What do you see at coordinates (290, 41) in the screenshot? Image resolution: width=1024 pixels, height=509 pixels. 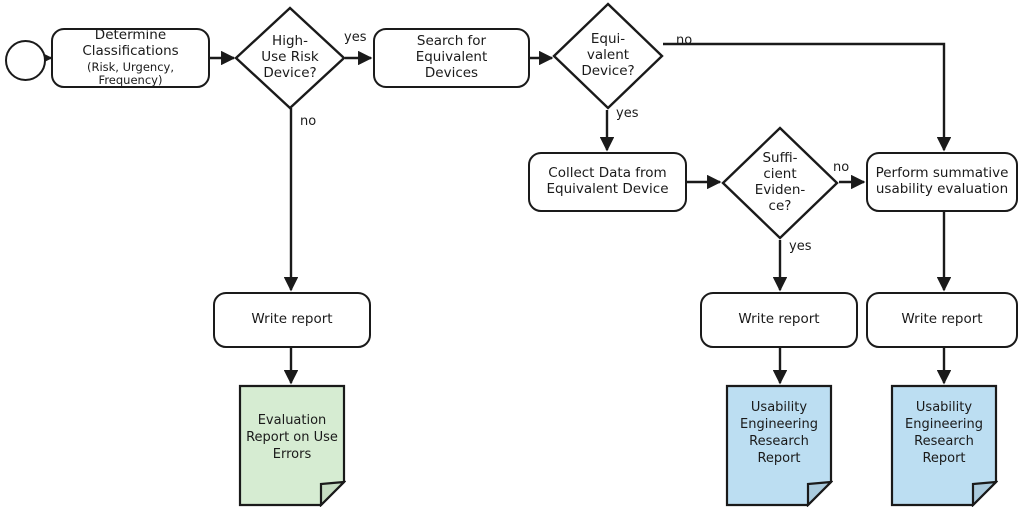 I see `node-high-use-risk-device-line1: High-` at bounding box center [290, 41].